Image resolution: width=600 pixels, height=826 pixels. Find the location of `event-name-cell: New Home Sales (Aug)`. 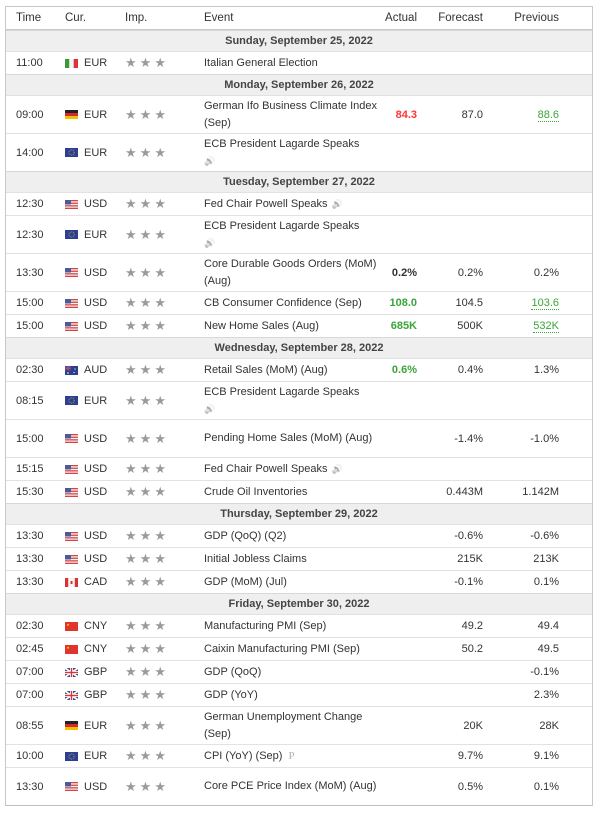

event-name-cell: New Home Sales (Aug) is located at coordinates (293, 326).